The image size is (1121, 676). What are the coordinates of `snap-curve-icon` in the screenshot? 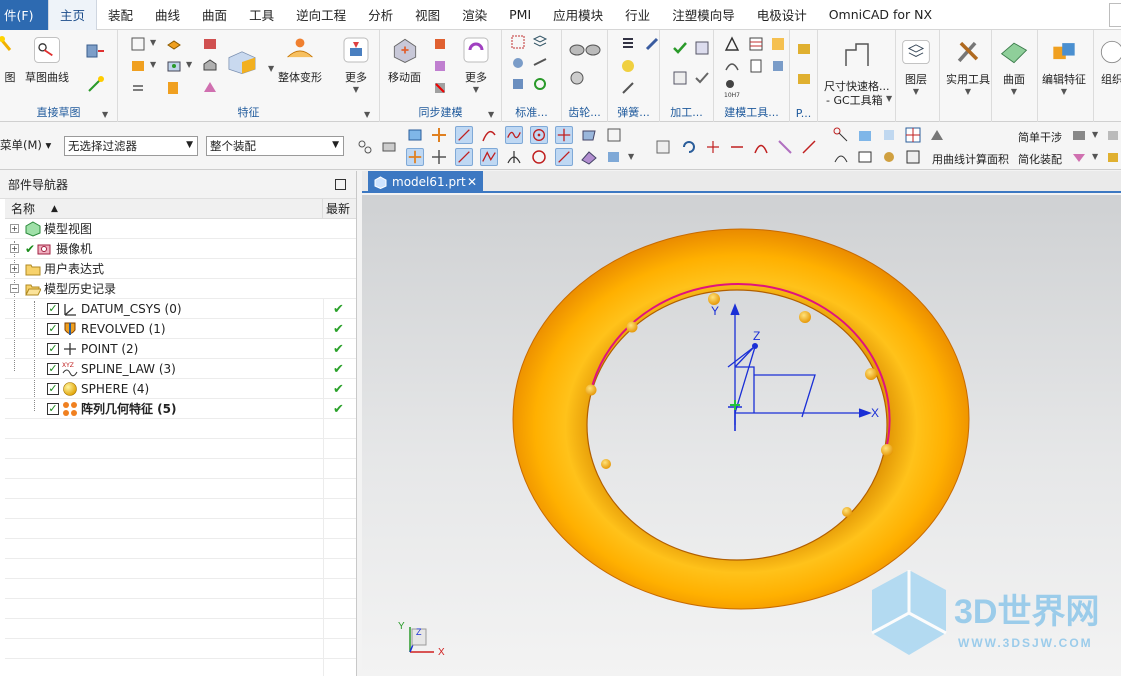 It's located at (489, 135).